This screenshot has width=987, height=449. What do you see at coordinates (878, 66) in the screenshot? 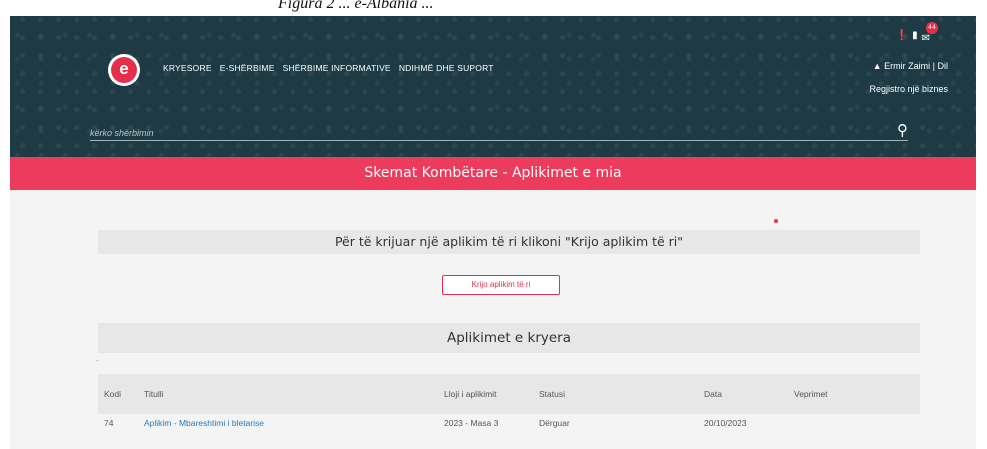
I see `user-icon: ▲` at bounding box center [878, 66].